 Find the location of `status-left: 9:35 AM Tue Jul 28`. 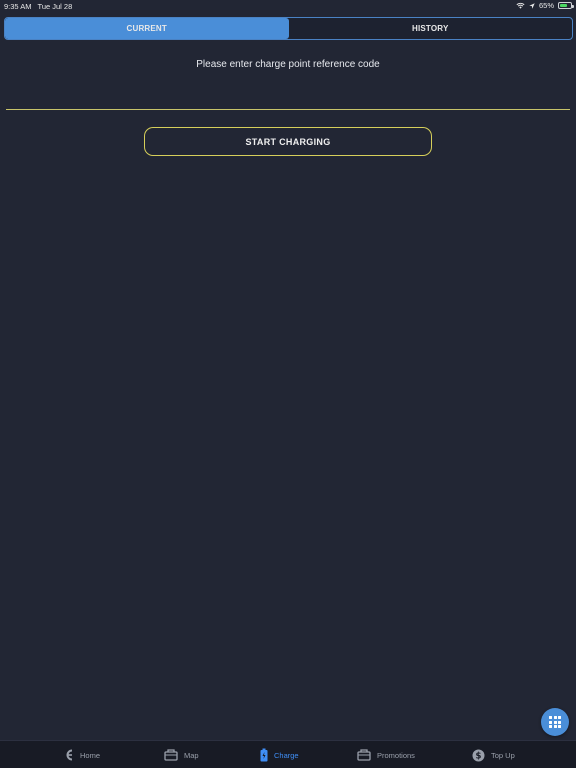

status-left: 9:35 AM Tue Jul 28 is located at coordinates (38, 6).